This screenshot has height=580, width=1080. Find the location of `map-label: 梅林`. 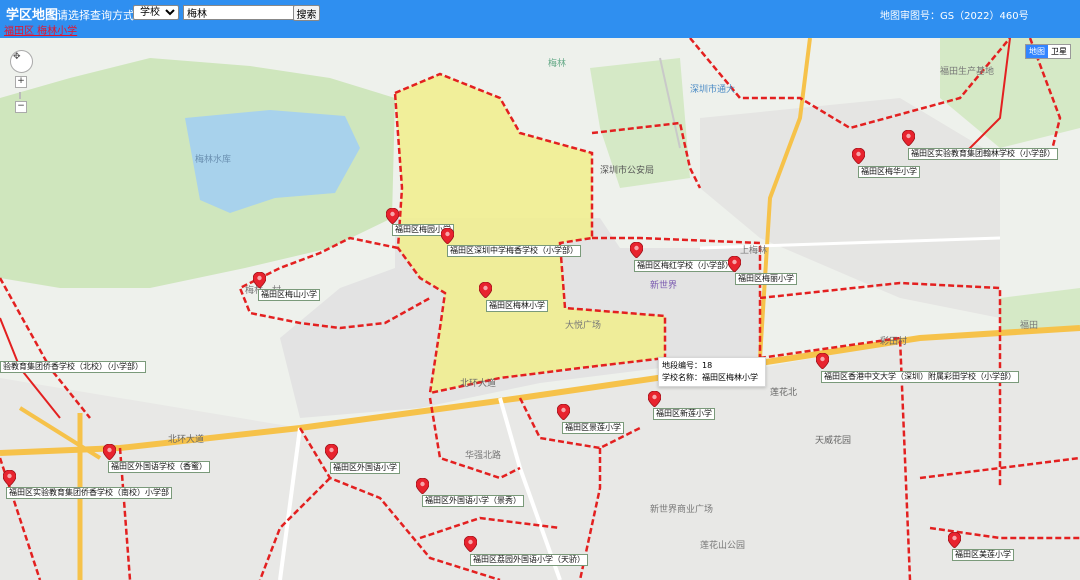

map-label: 梅林 is located at coordinates (557, 63).